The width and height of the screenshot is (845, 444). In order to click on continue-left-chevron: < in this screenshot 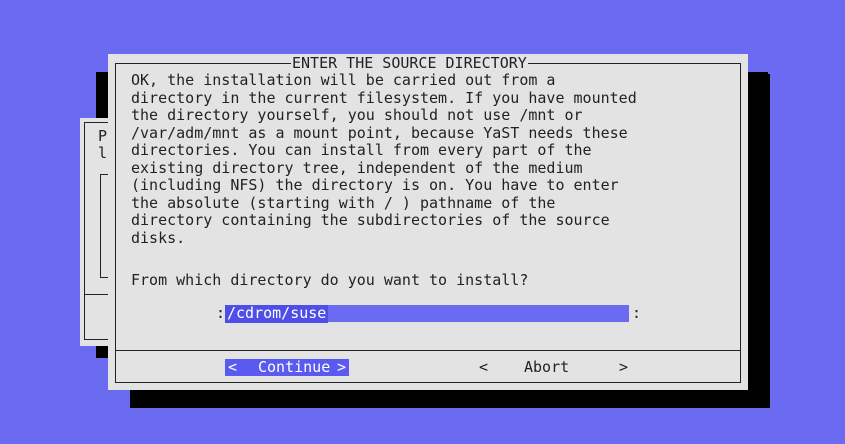, I will do `click(233, 367)`.